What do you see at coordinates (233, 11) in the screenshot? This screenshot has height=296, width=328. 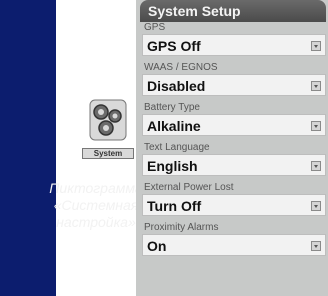 I see `screen-title: System Setup` at bounding box center [233, 11].